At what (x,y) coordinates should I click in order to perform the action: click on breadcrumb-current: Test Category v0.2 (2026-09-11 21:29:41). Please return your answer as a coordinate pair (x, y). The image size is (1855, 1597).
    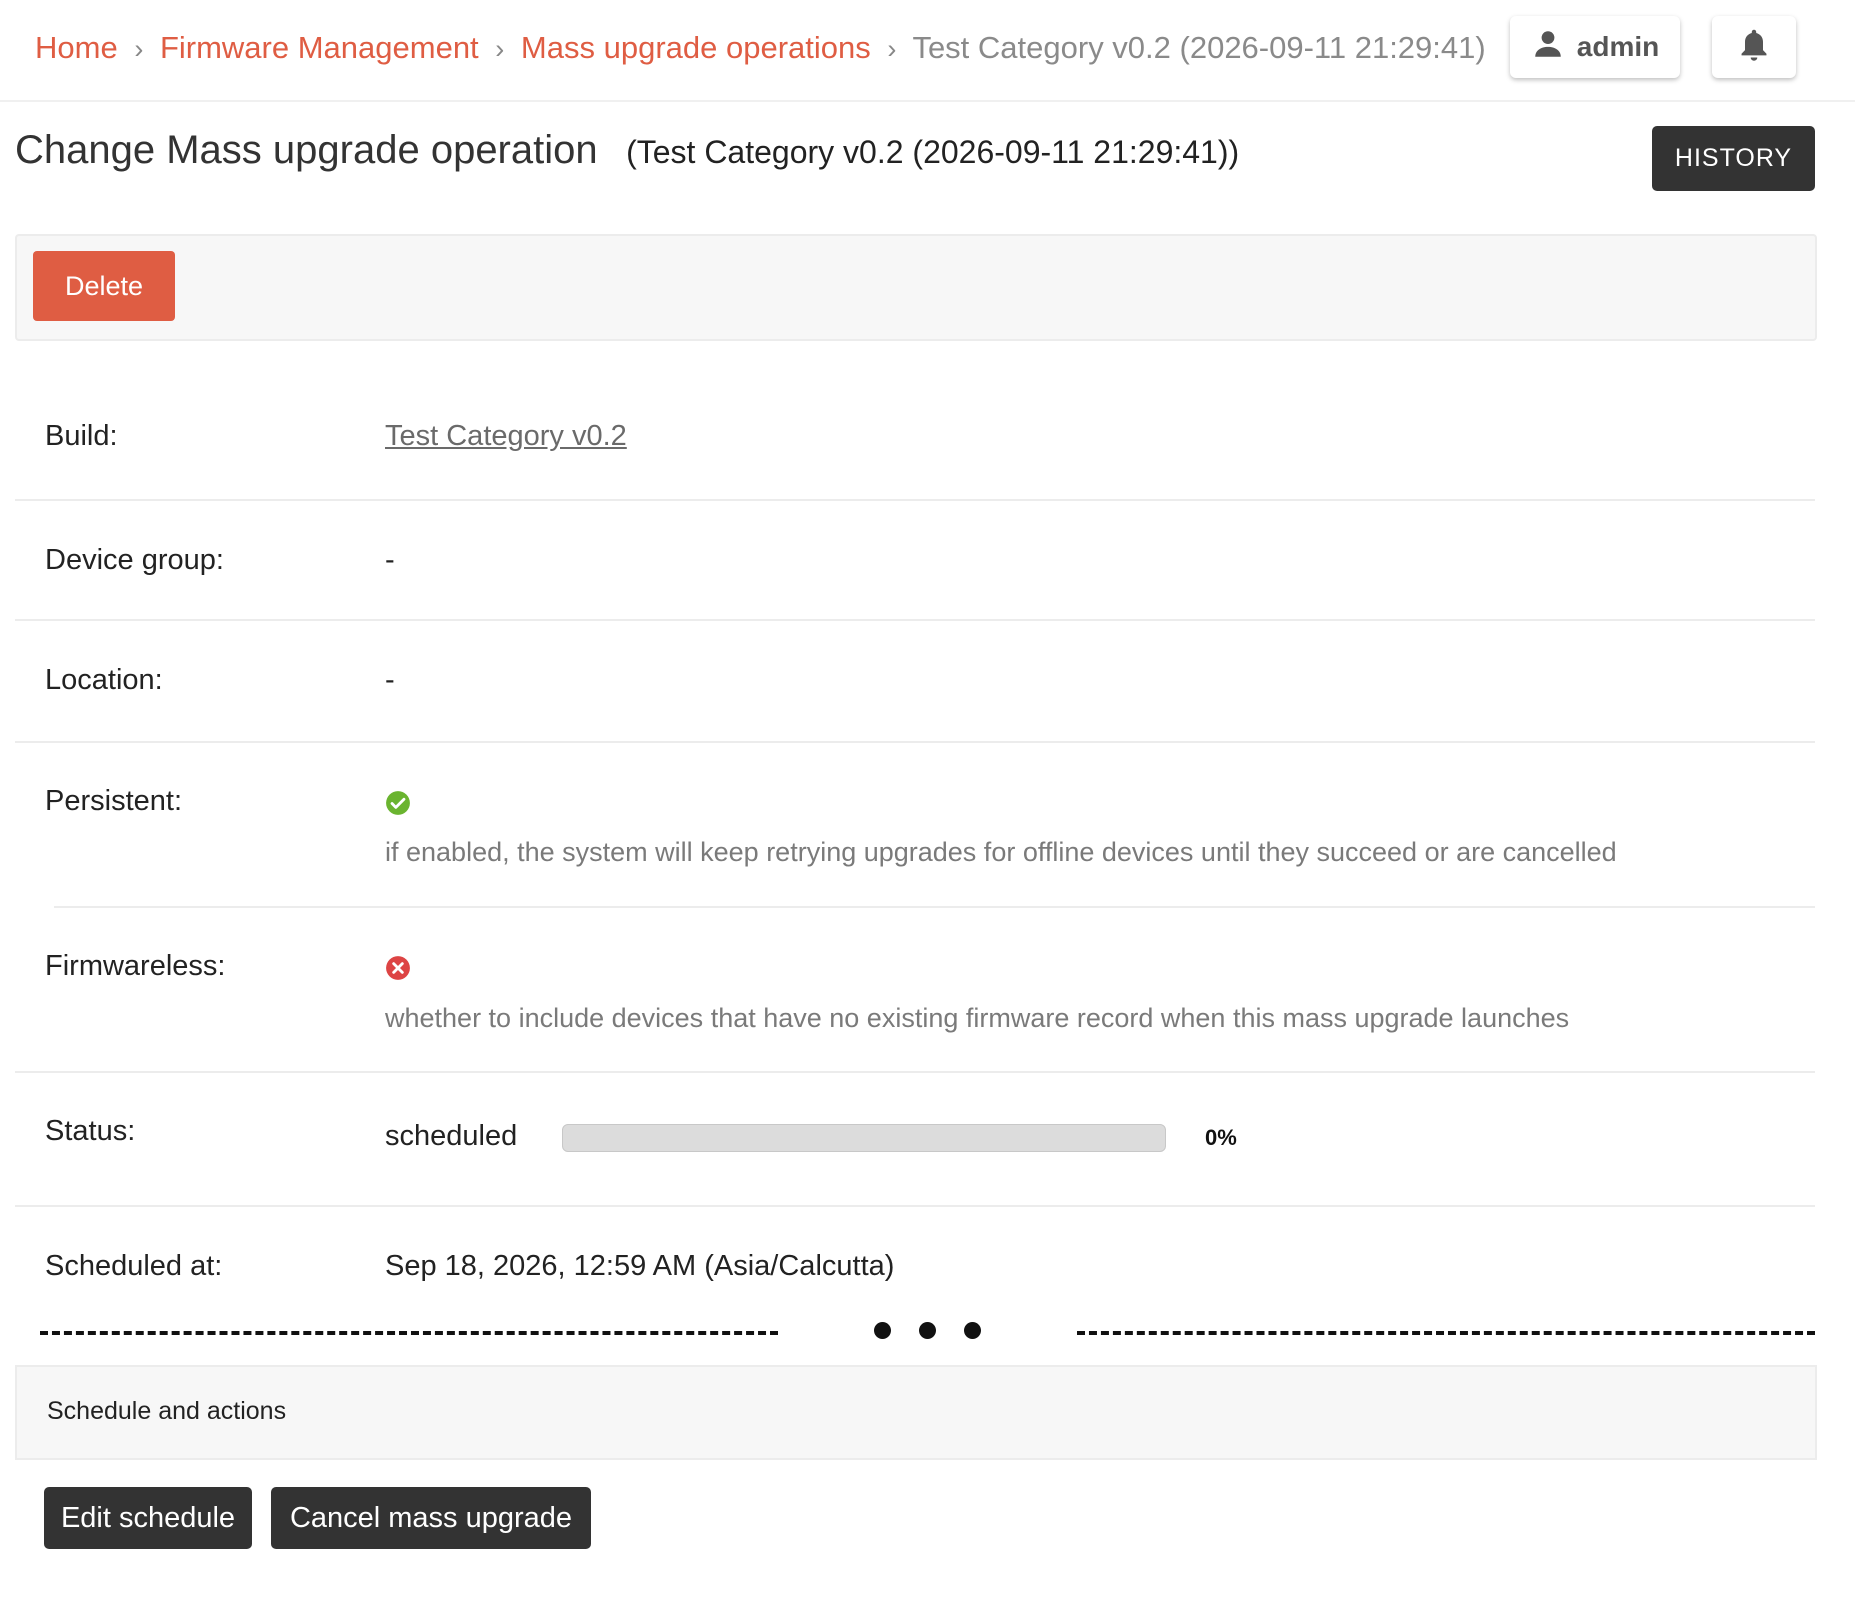
    Looking at the image, I should click on (1199, 47).